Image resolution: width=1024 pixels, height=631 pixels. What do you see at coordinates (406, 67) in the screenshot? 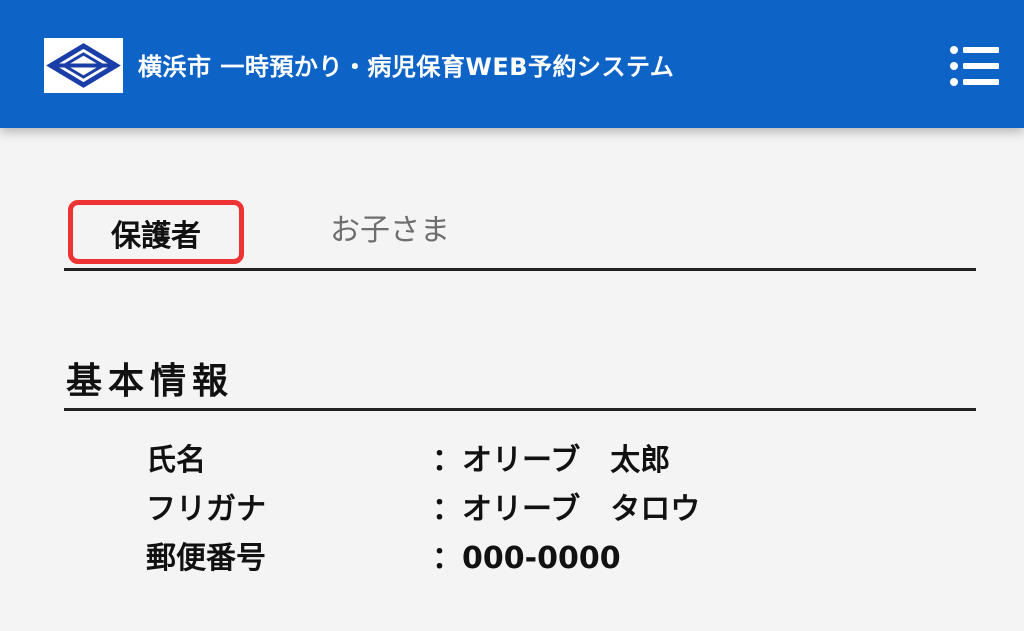
I see `app-title: 横浜市 一時預かり・病児保育WEB予約システム` at bounding box center [406, 67].